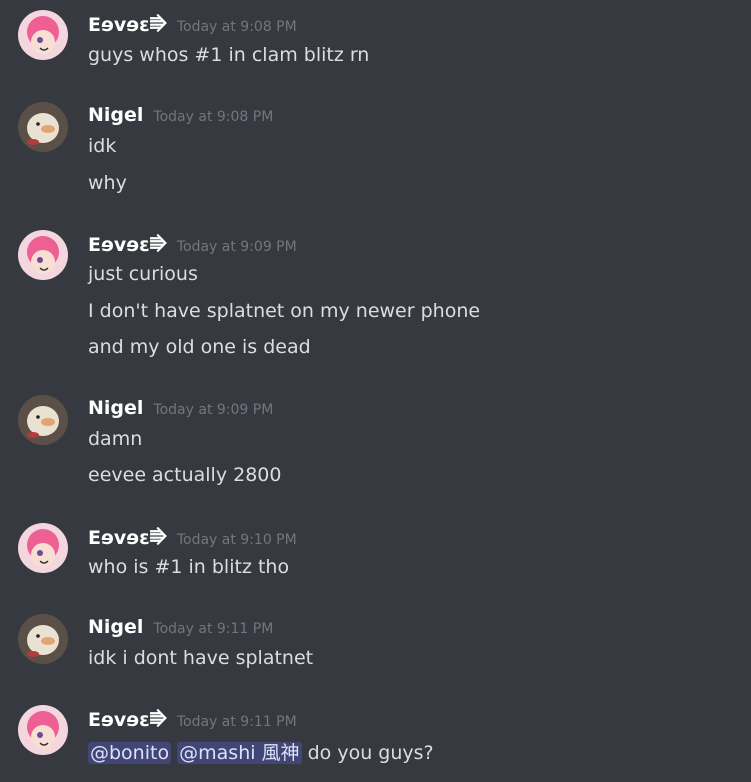 The width and height of the screenshot is (751, 782). Describe the element at coordinates (143, 274) in the screenshot. I see `message-text: just curious` at that location.